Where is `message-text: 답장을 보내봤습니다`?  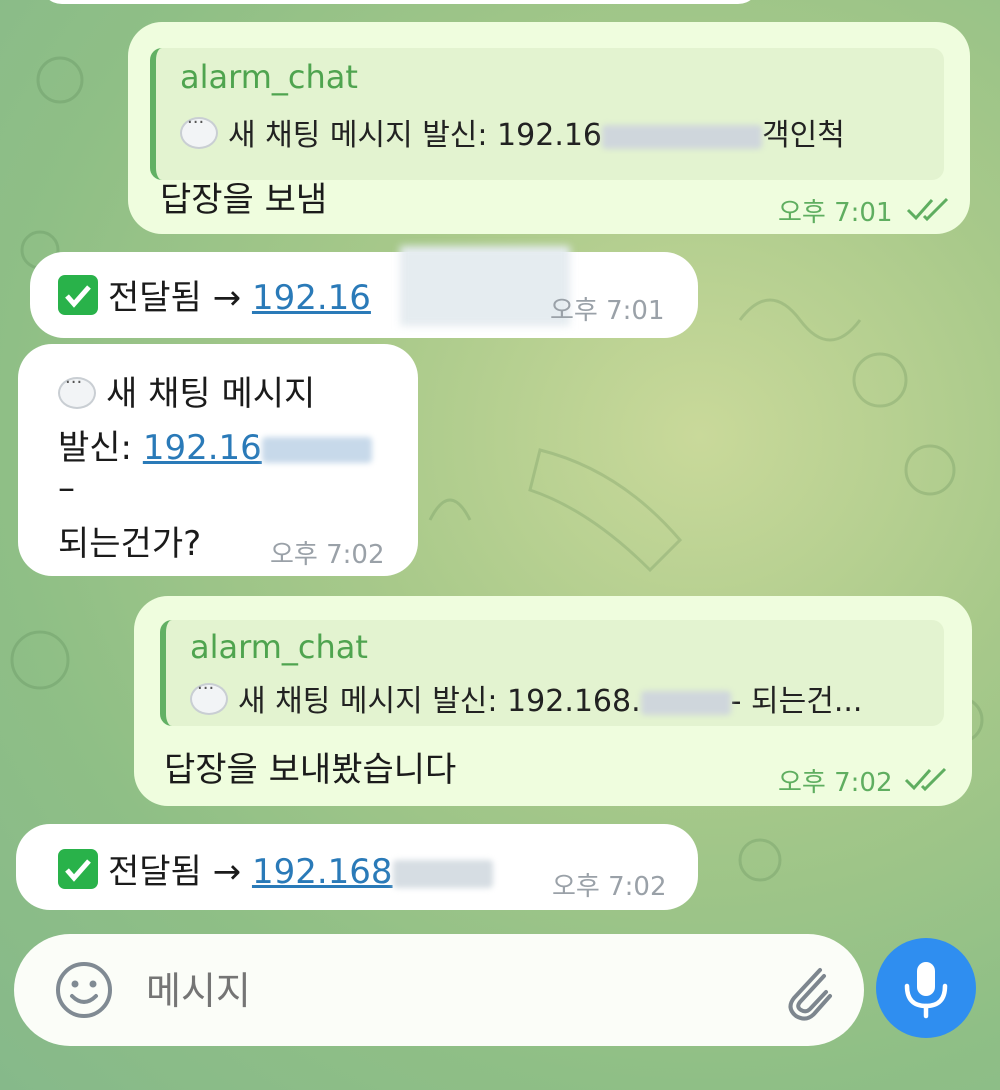 message-text: 답장을 보내봤습니다 is located at coordinates (310, 770).